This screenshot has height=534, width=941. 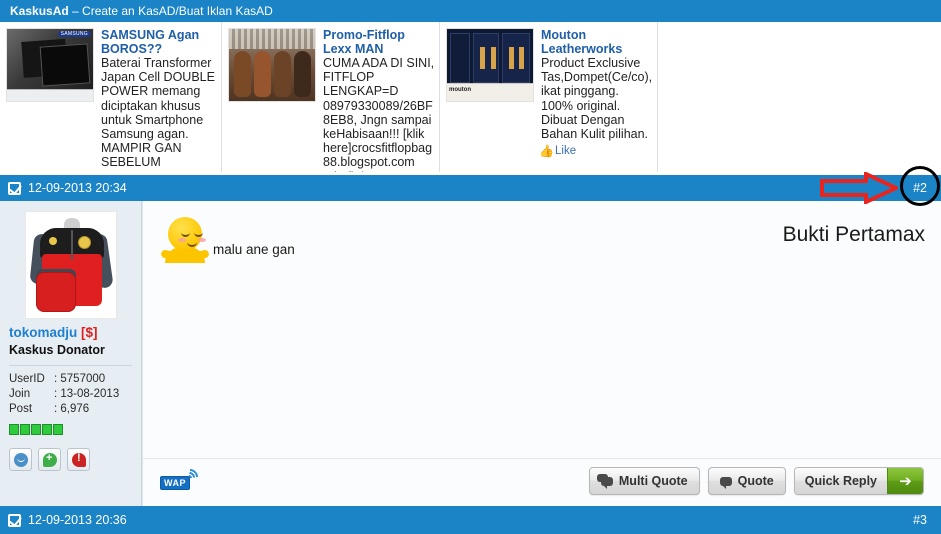 What do you see at coordinates (254, 249) in the screenshot?
I see `post-message-text: malu ane gan` at bounding box center [254, 249].